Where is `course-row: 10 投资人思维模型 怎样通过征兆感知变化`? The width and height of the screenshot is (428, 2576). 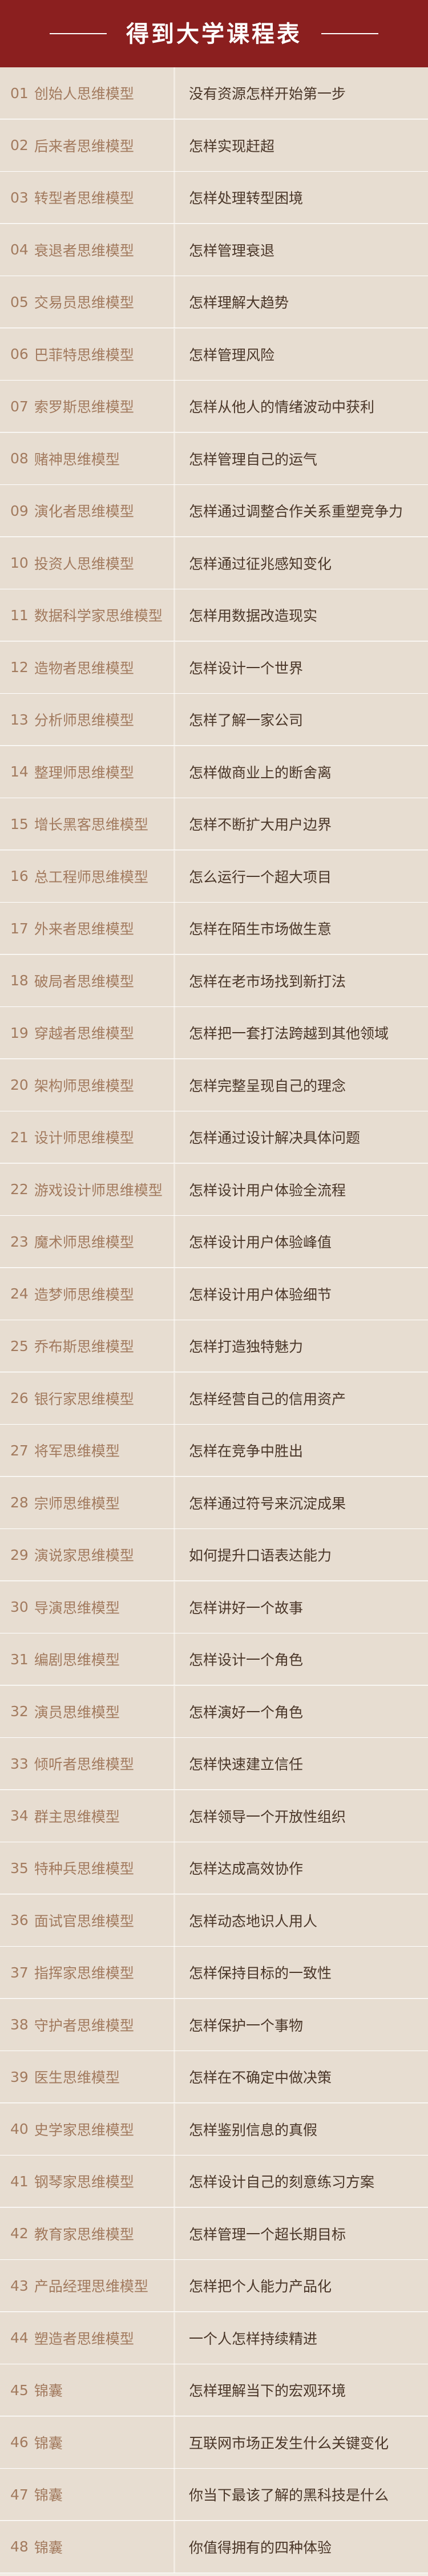 course-row: 10 投资人思维模型 怎样通过征兆感知变化 is located at coordinates (214, 563).